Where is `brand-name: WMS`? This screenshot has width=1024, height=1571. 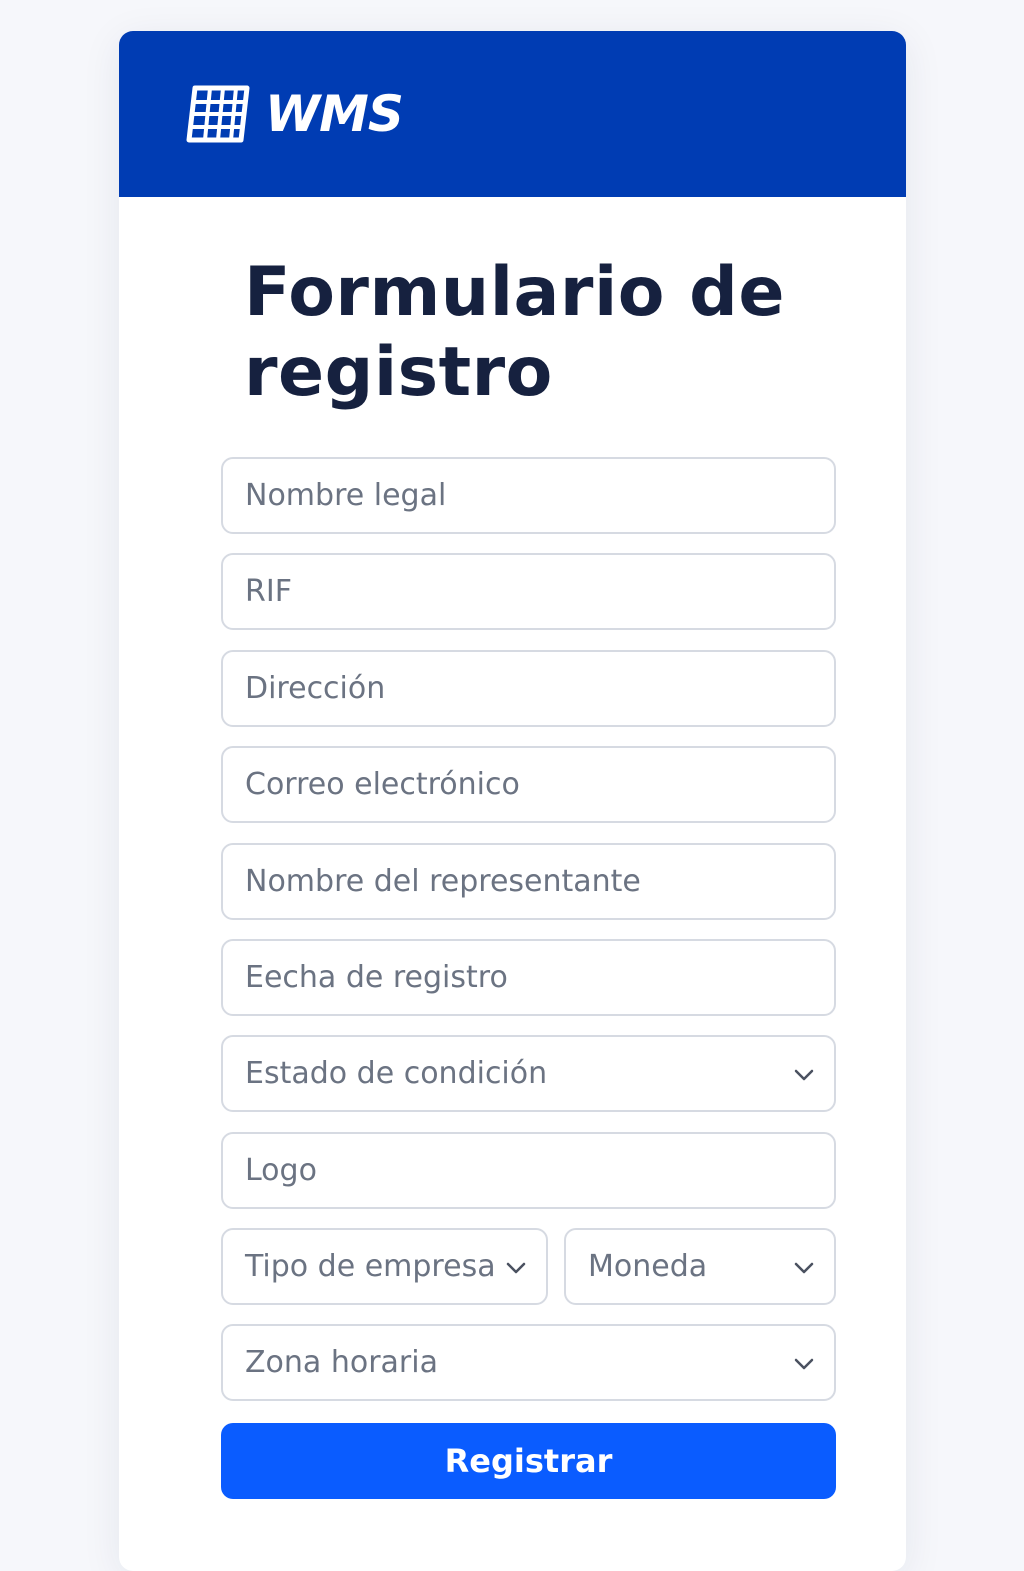 brand-name: WMS is located at coordinates (334, 114).